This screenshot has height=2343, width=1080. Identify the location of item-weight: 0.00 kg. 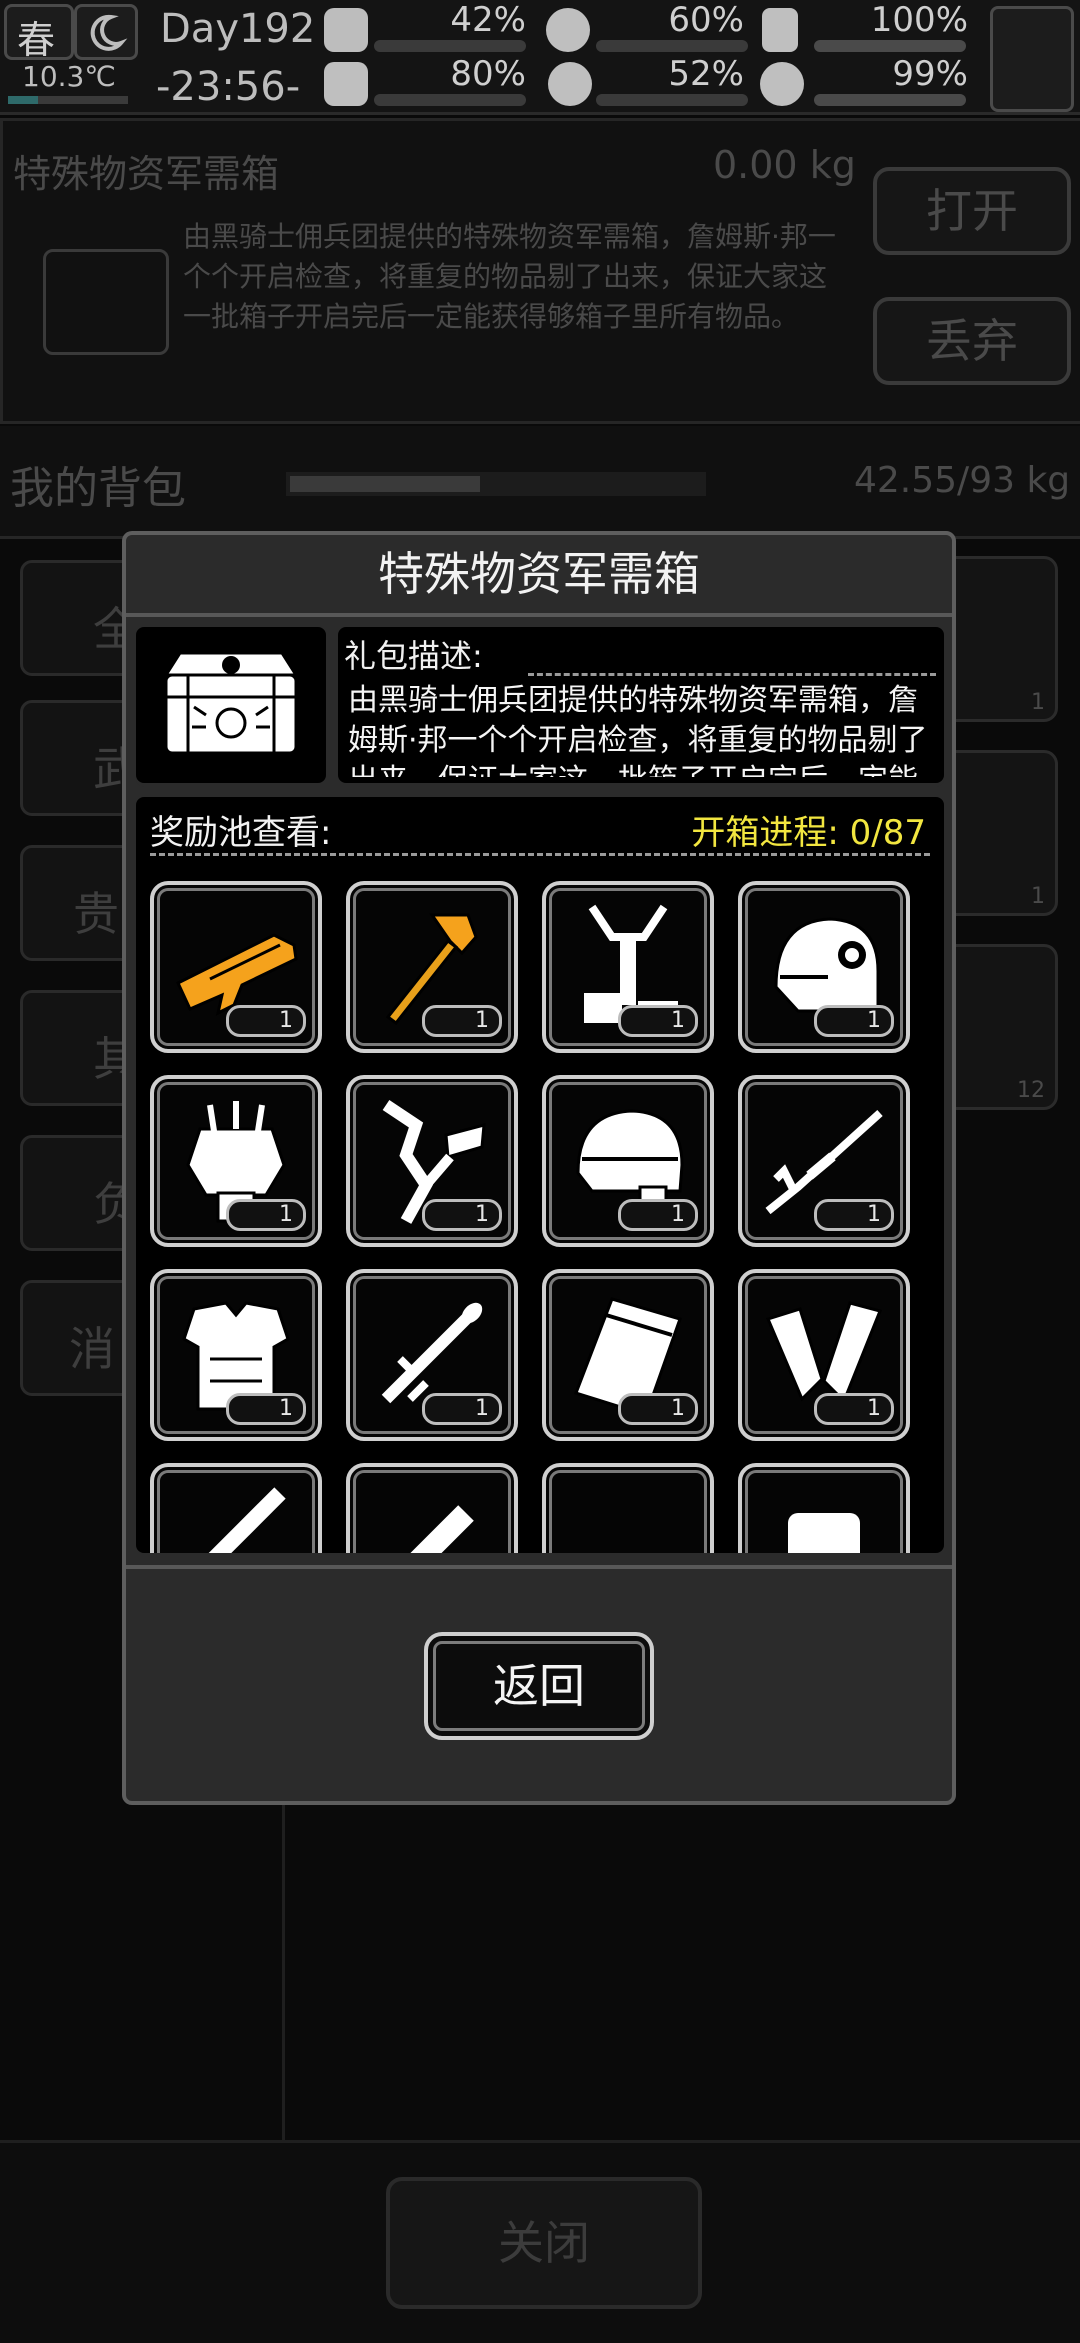
(784, 165).